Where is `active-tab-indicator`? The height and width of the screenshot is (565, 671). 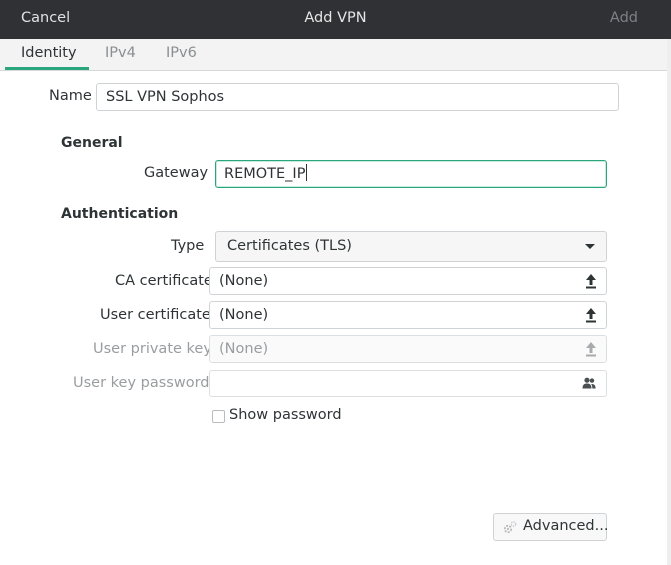 active-tab-indicator is located at coordinates (47, 68).